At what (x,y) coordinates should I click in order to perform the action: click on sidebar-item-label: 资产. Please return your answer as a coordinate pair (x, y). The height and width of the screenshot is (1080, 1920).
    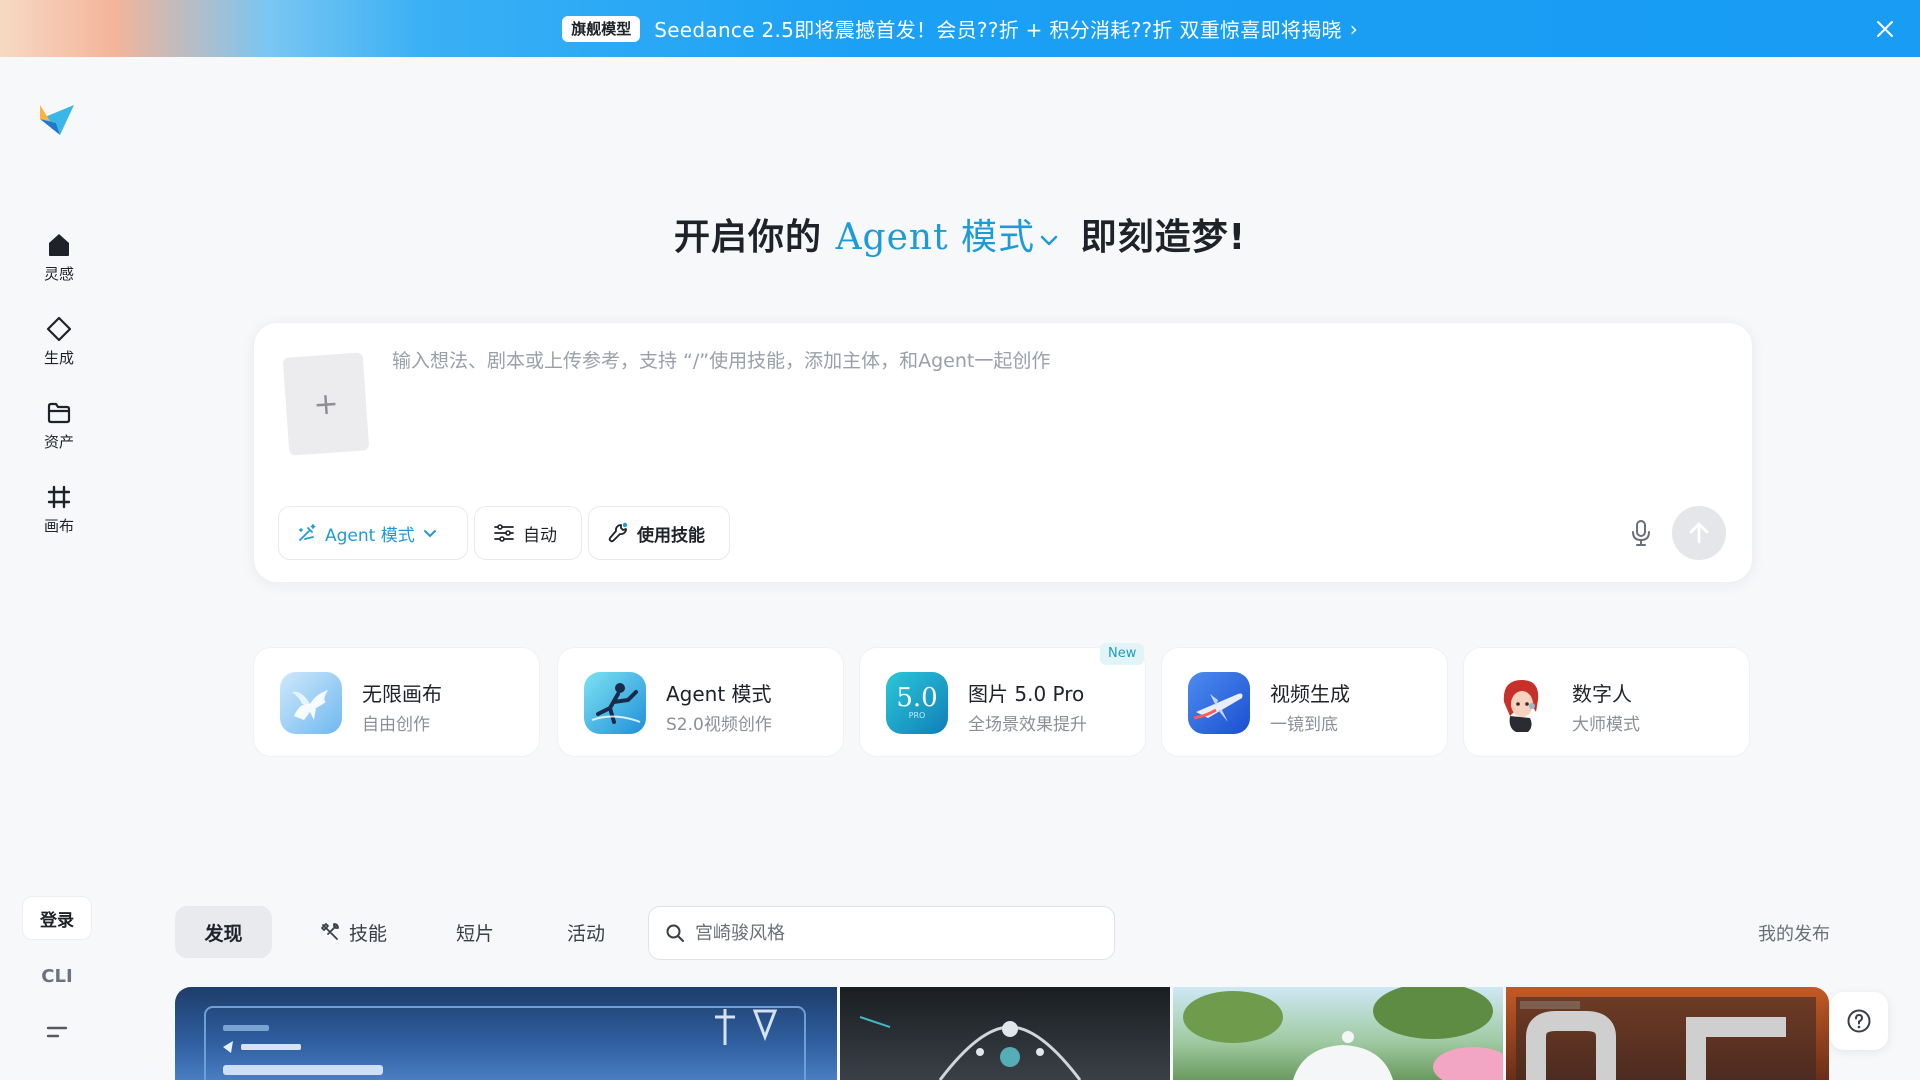
    Looking at the image, I should click on (58, 441).